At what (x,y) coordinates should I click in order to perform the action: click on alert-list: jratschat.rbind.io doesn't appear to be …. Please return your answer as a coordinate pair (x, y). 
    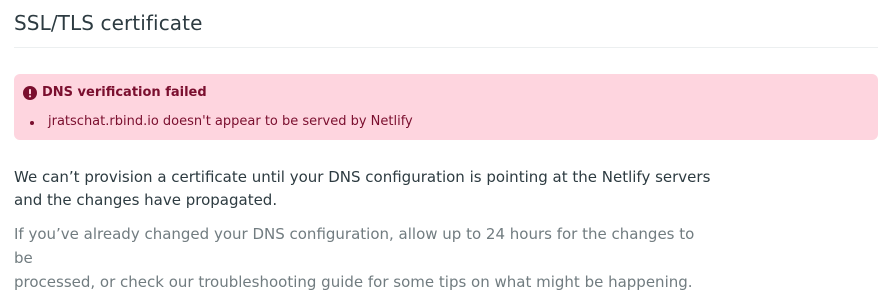
    Looking at the image, I should click on (213, 121).